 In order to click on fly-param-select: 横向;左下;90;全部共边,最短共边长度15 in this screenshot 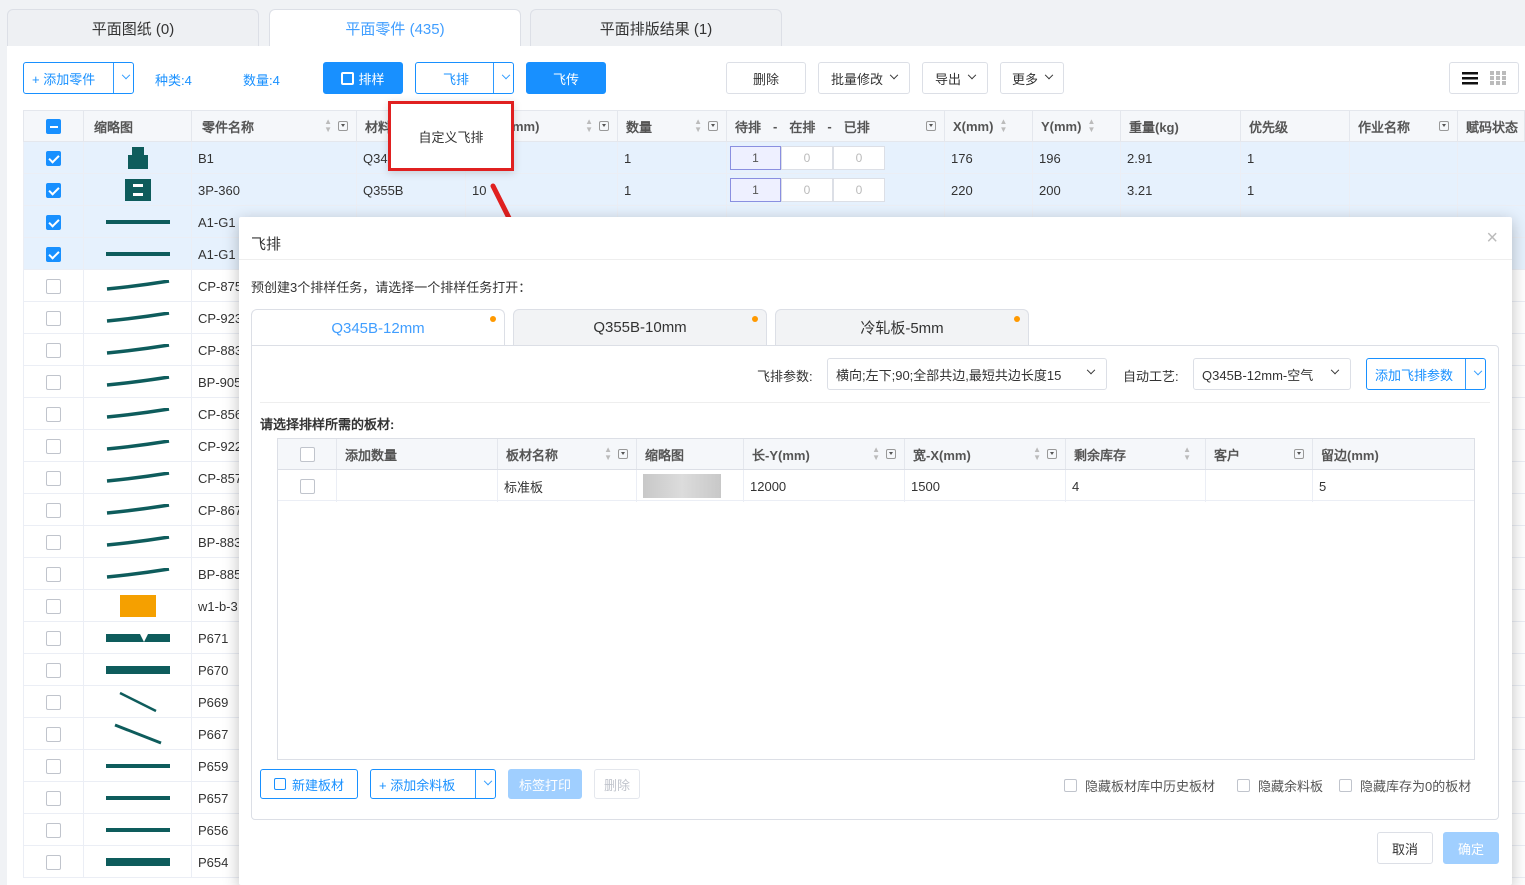, I will do `click(967, 374)`.